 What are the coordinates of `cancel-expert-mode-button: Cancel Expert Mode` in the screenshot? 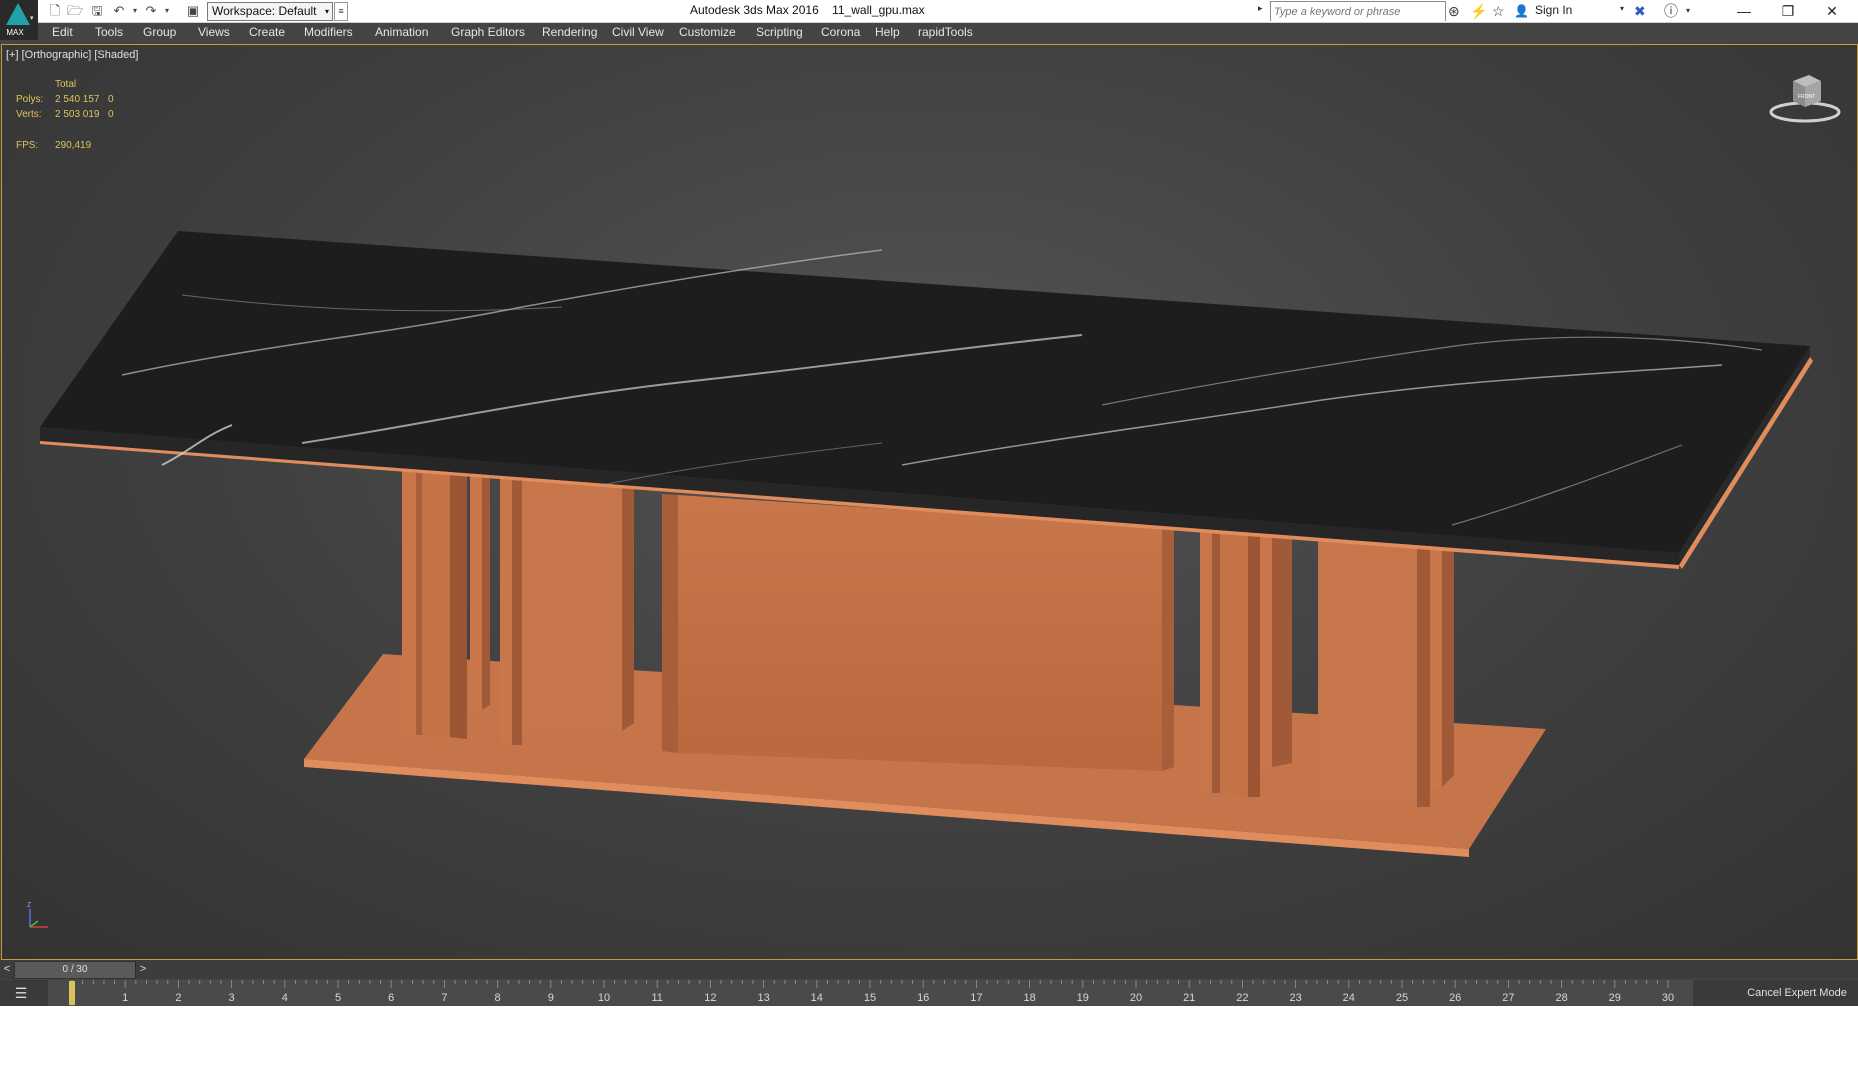 It's located at (1797, 993).